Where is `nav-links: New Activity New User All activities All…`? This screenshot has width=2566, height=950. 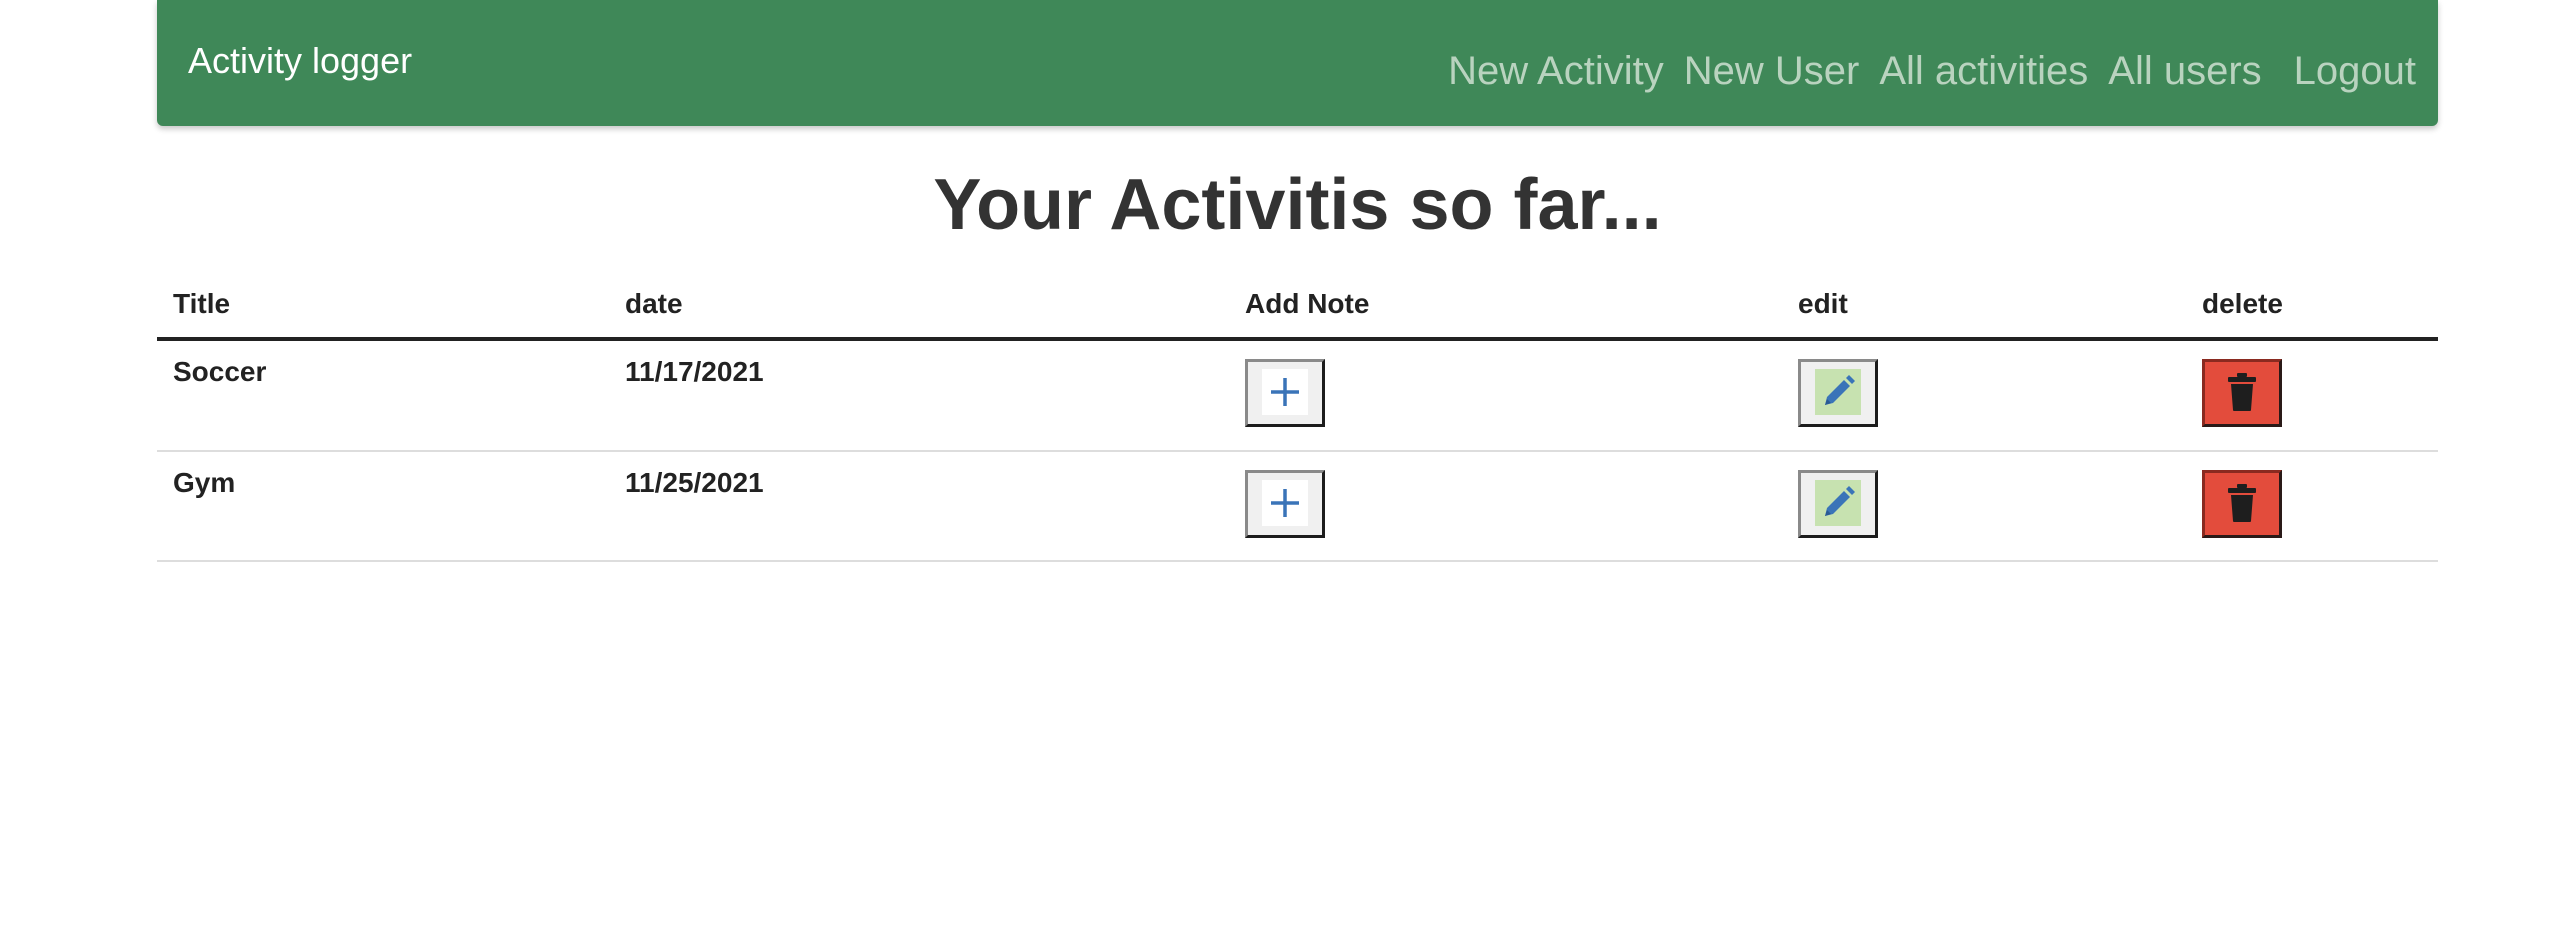 nav-links: New Activity New User All activities All… is located at coordinates (1922, 71).